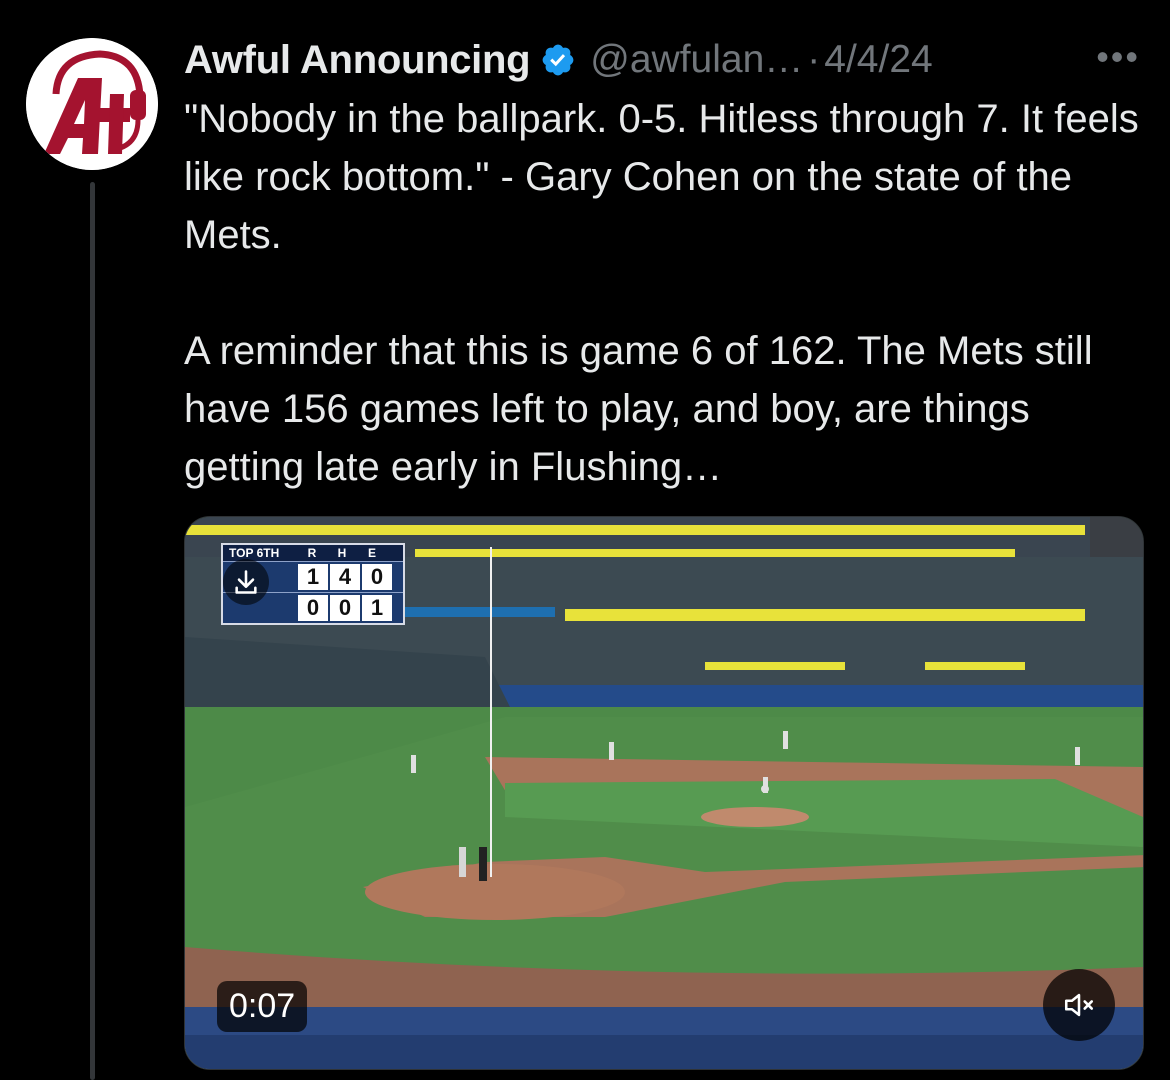 This screenshot has width=1170, height=1080. Describe the element at coordinates (377, 577) in the screenshot. I see `away-errors: 0` at that location.